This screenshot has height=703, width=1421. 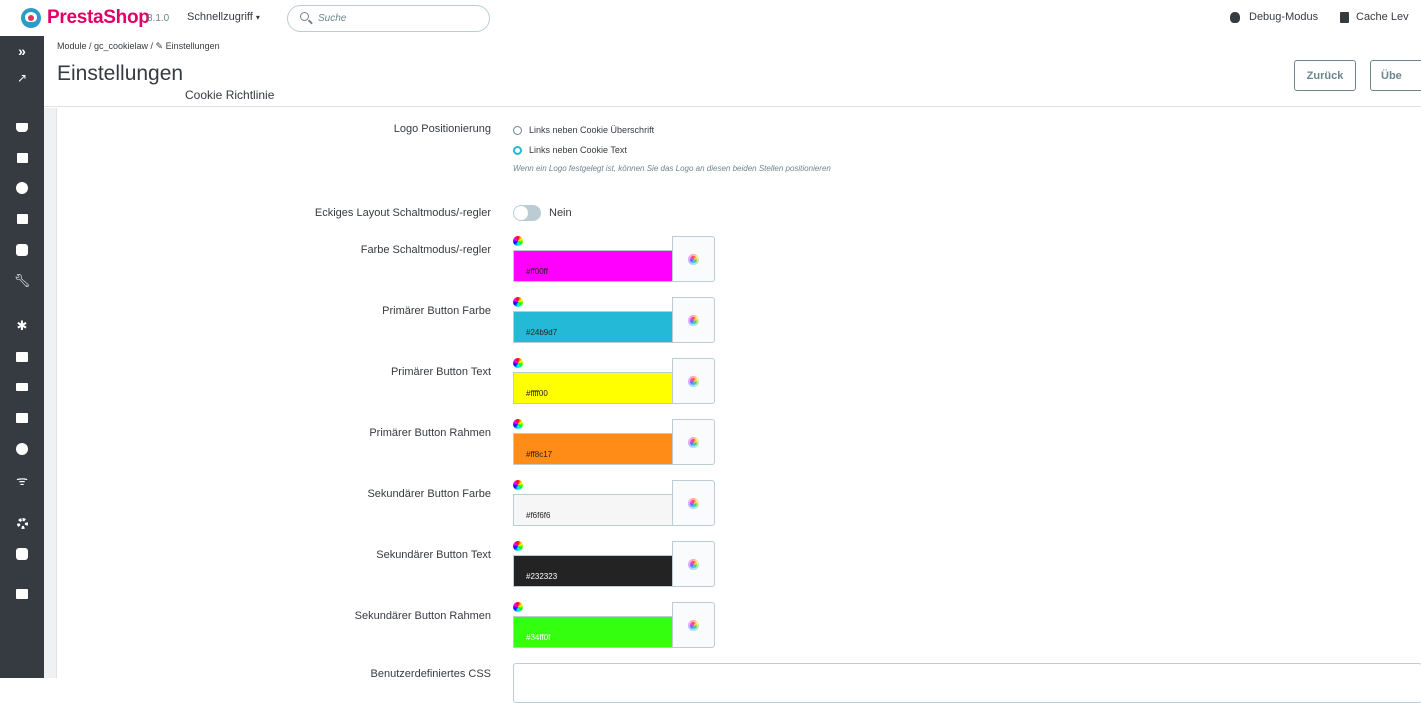 What do you see at coordinates (138, 46) in the screenshot?
I see `breadcrumb: Module / gc_cookielaw / ✎ Einstellungen` at bounding box center [138, 46].